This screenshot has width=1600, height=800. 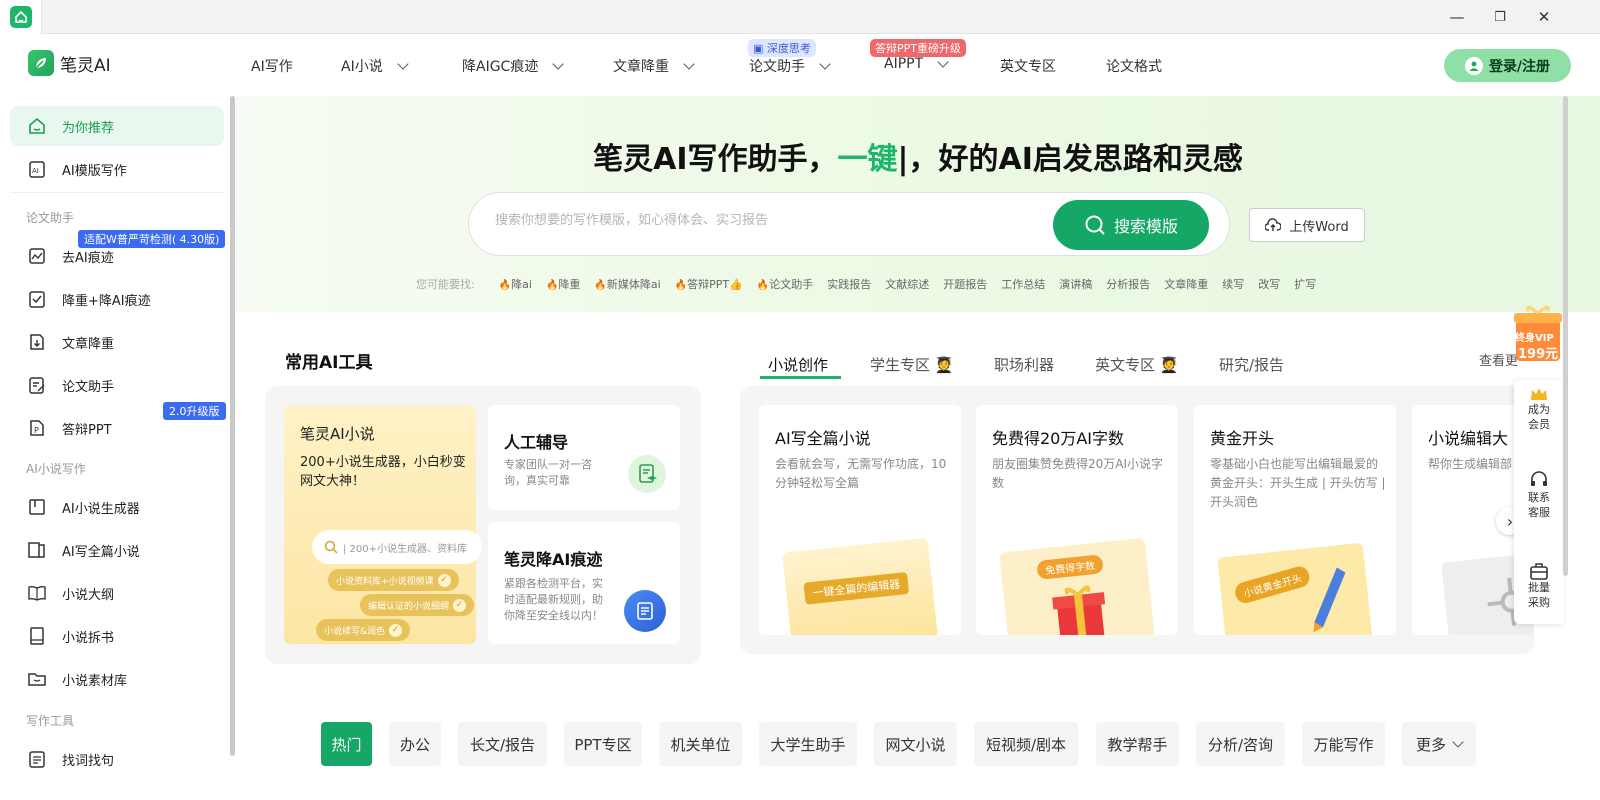 What do you see at coordinates (1023, 284) in the screenshot?
I see `suggestion-item: 工作总结` at bounding box center [1023, 284].